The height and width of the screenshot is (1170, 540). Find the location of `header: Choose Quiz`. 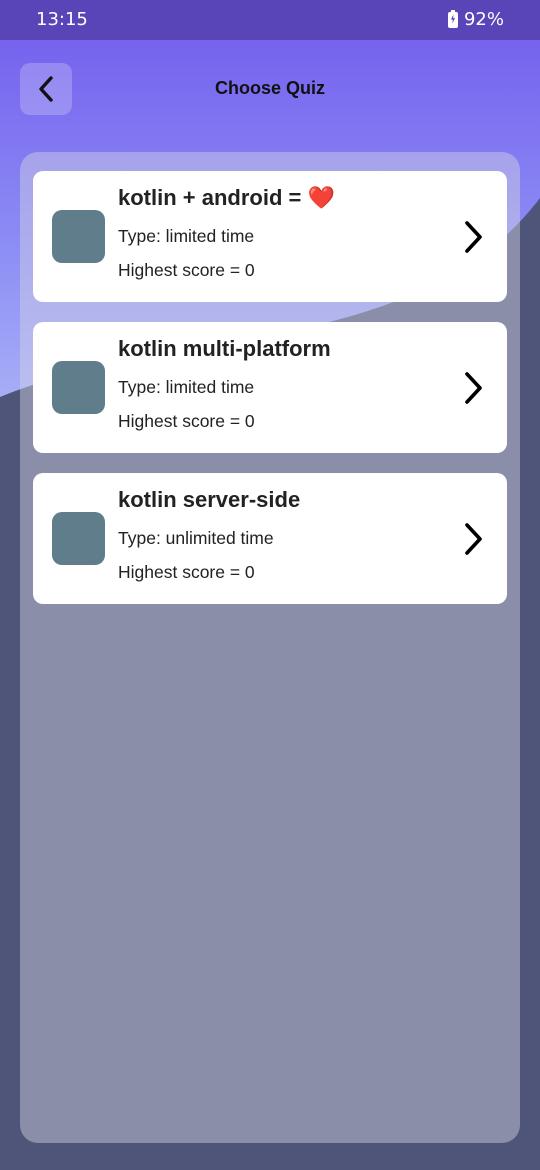

header: Choose Quiz is located at coordinates (270, 90).